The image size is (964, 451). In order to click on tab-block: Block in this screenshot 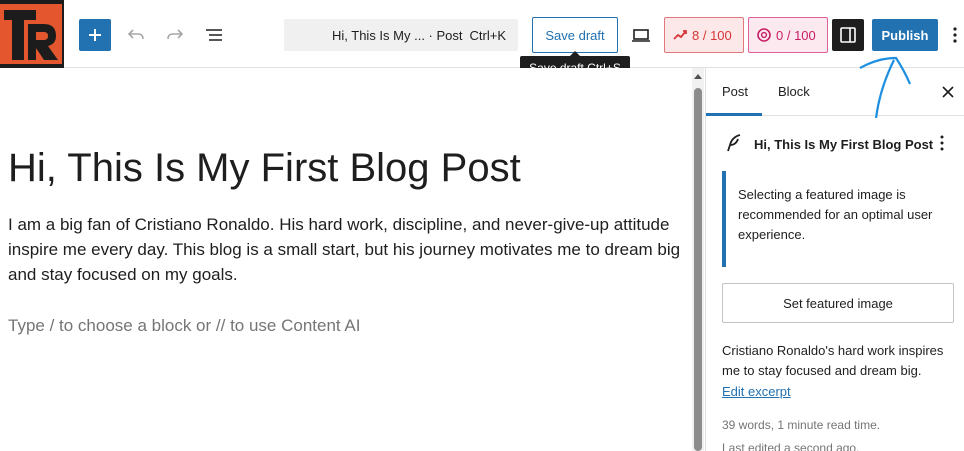, I will do `click(794, 91)`.